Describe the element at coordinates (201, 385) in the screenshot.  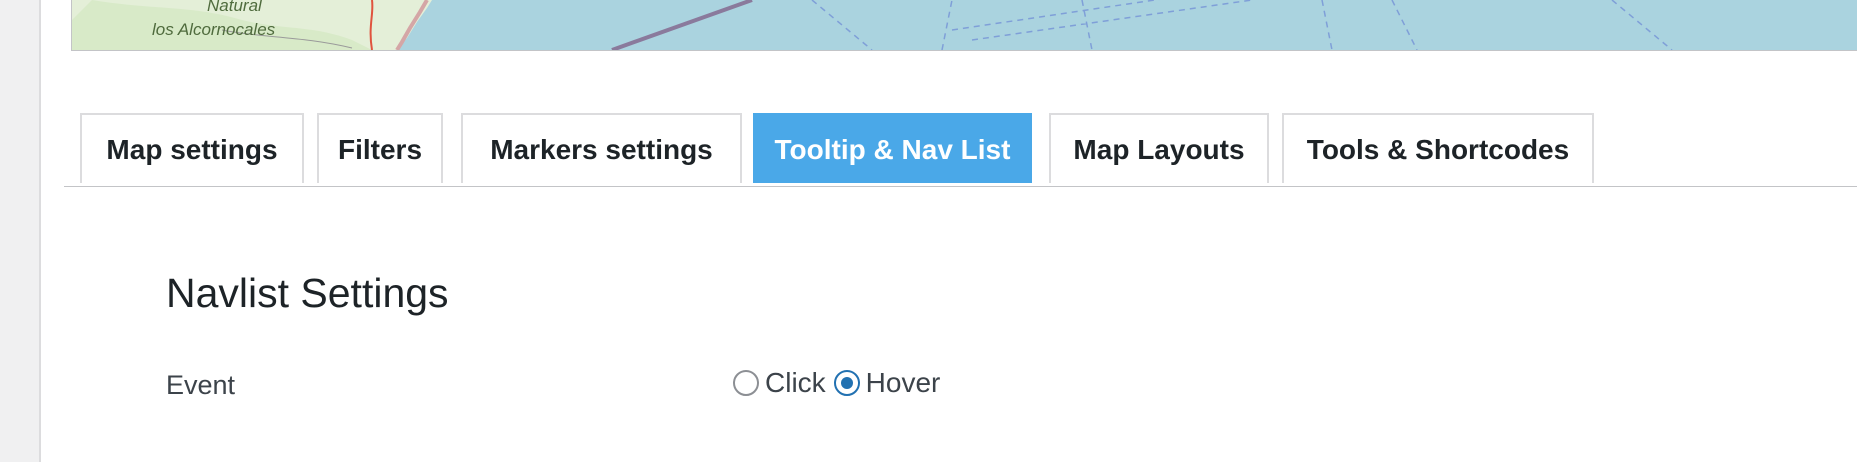
I see `event-field-label: Event` at that location.